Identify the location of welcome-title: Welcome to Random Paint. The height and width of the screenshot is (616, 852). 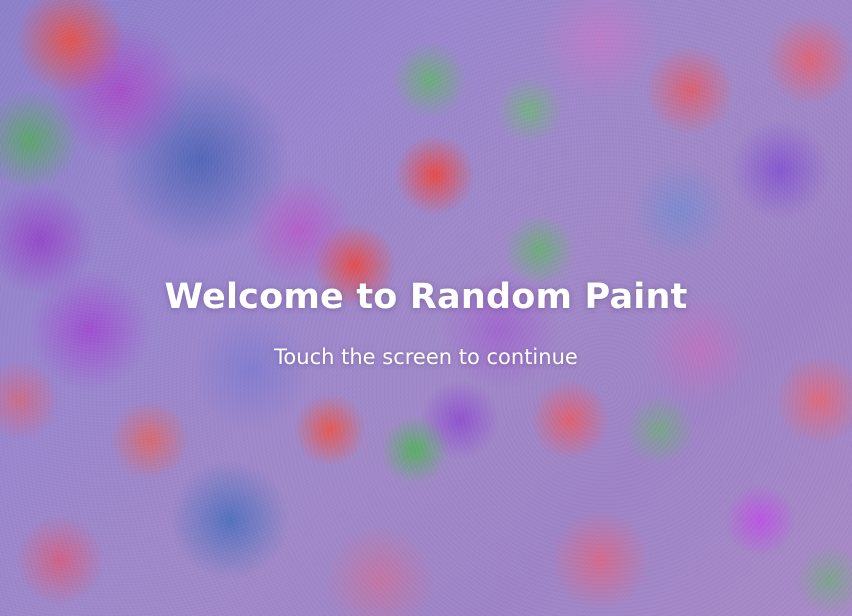
(426, 297).